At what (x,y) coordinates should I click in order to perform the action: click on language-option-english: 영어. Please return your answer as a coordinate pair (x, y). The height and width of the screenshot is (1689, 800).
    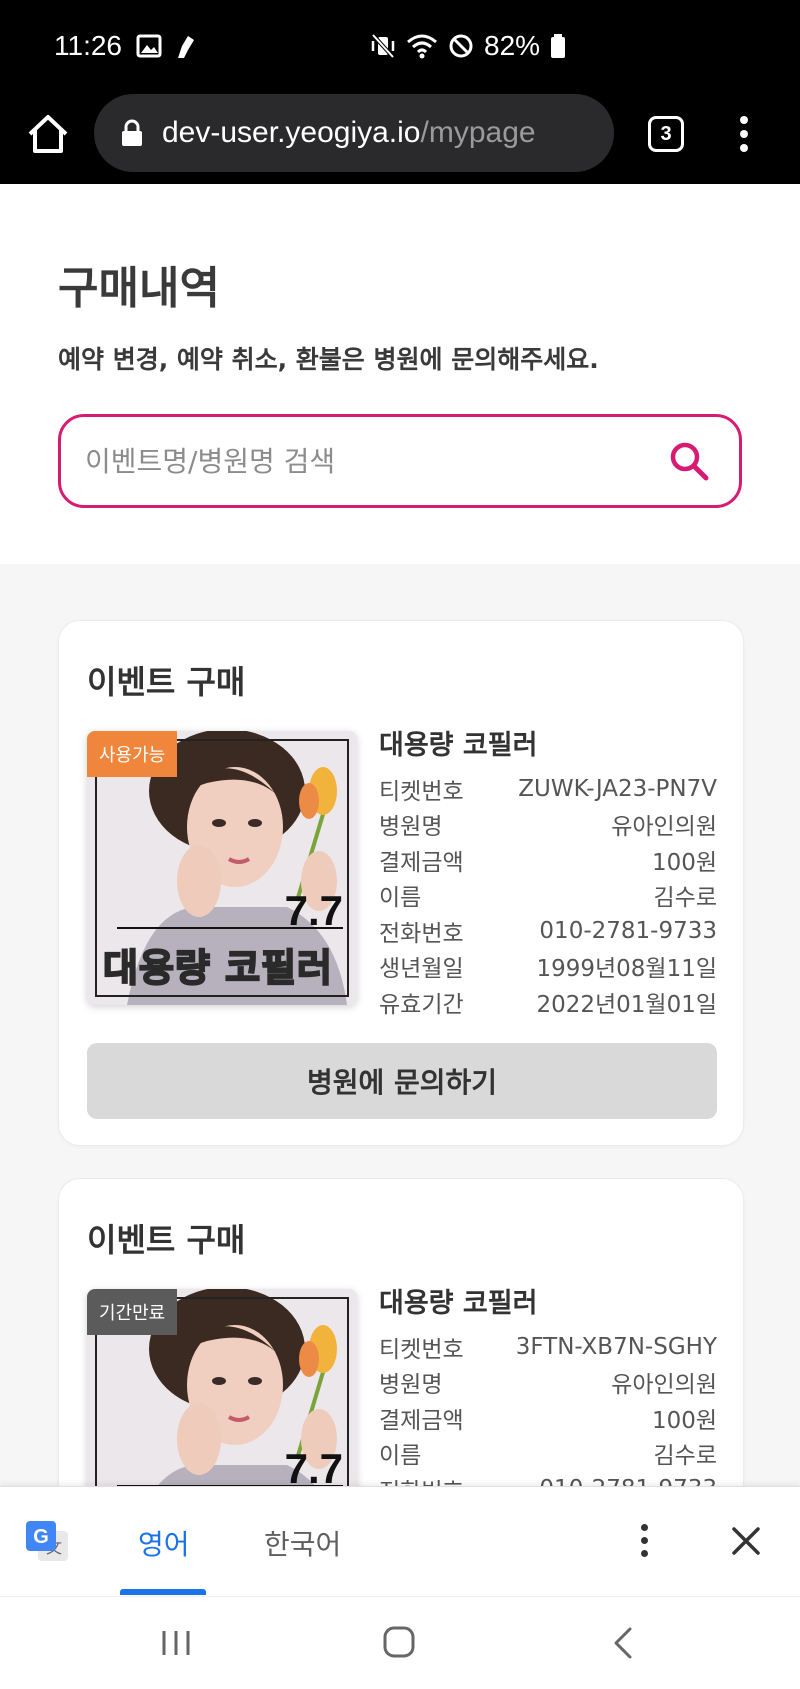
    Looking at the image, I should click on (164, 1543).